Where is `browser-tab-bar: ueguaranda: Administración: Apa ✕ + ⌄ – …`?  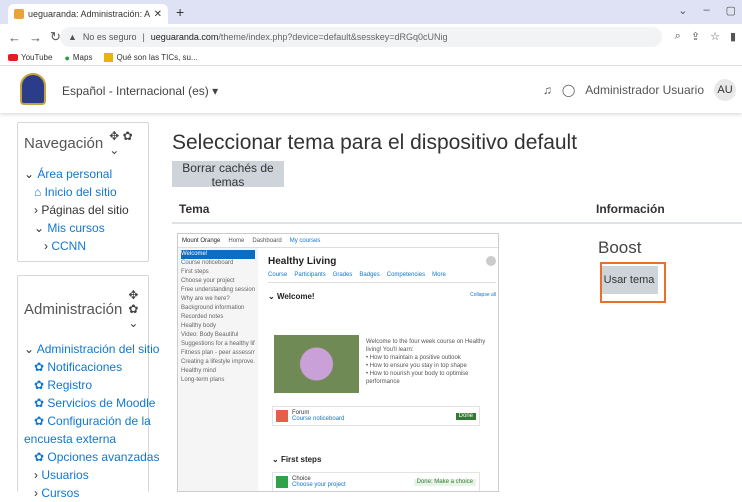
browser-tab-bar: ueguaranda: Administración: Apa ✕ + ⌄ – … is located at coordinates (371, 12).